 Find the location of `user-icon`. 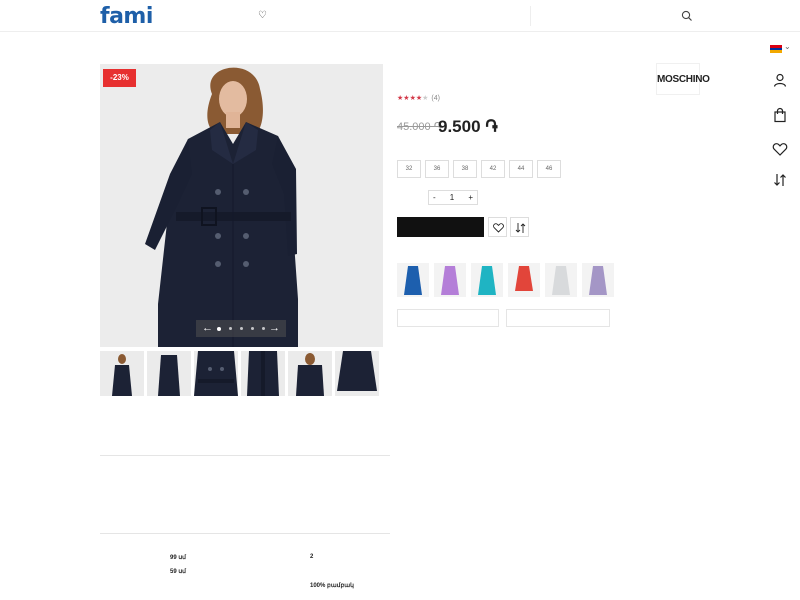

user-icon is located at coordinates (780, 80).